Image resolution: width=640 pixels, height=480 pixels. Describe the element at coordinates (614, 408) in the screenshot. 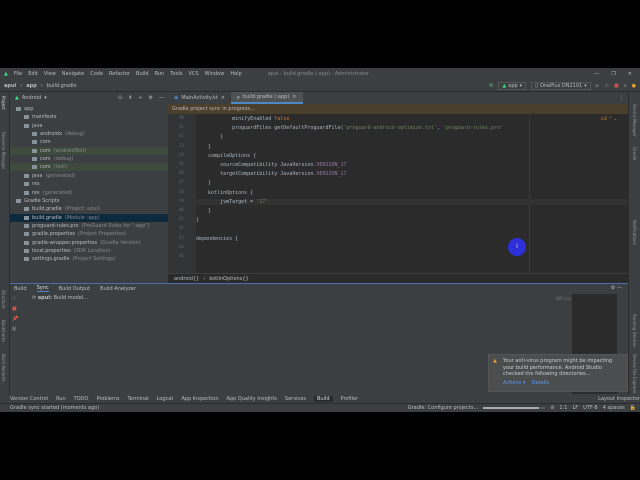

I see `indent: 4 spaces` at that location.